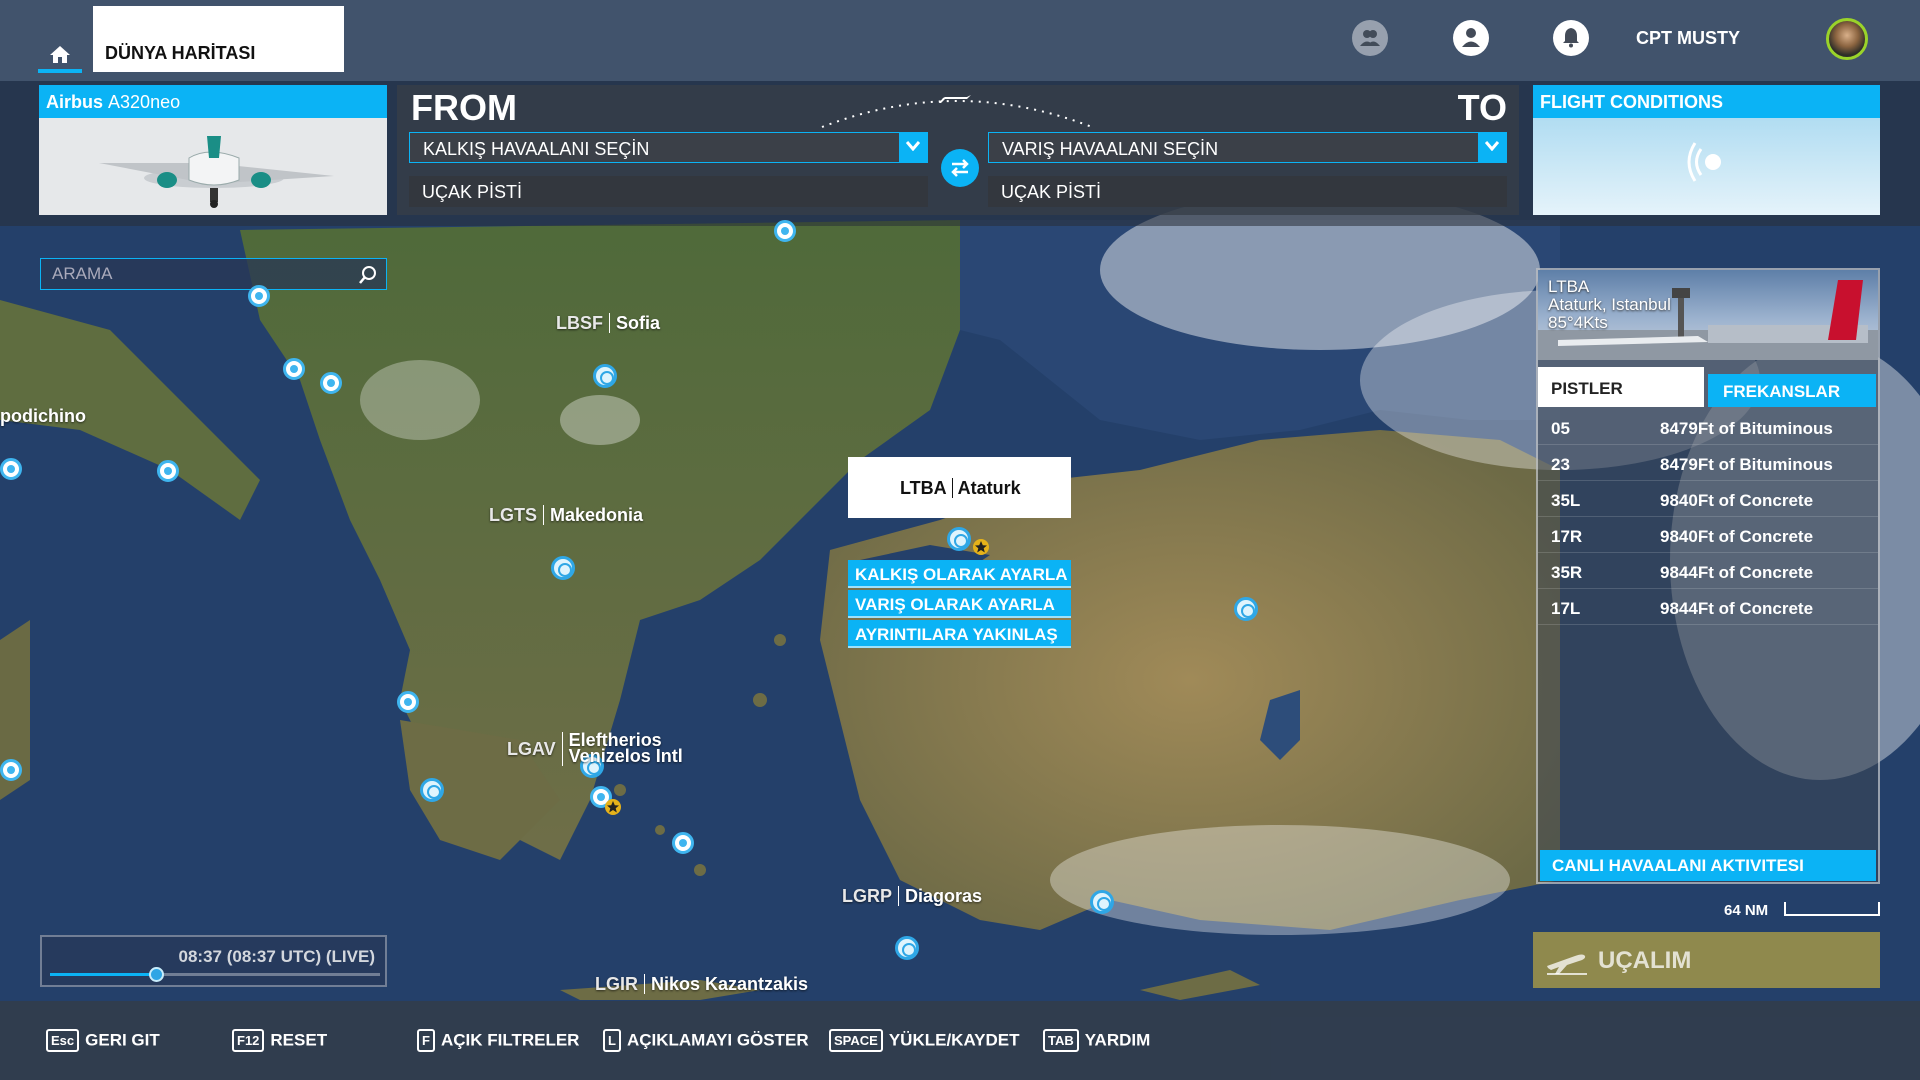  I want to click on map-label-lbsf: LBSF Sofia, so click(608, 323).